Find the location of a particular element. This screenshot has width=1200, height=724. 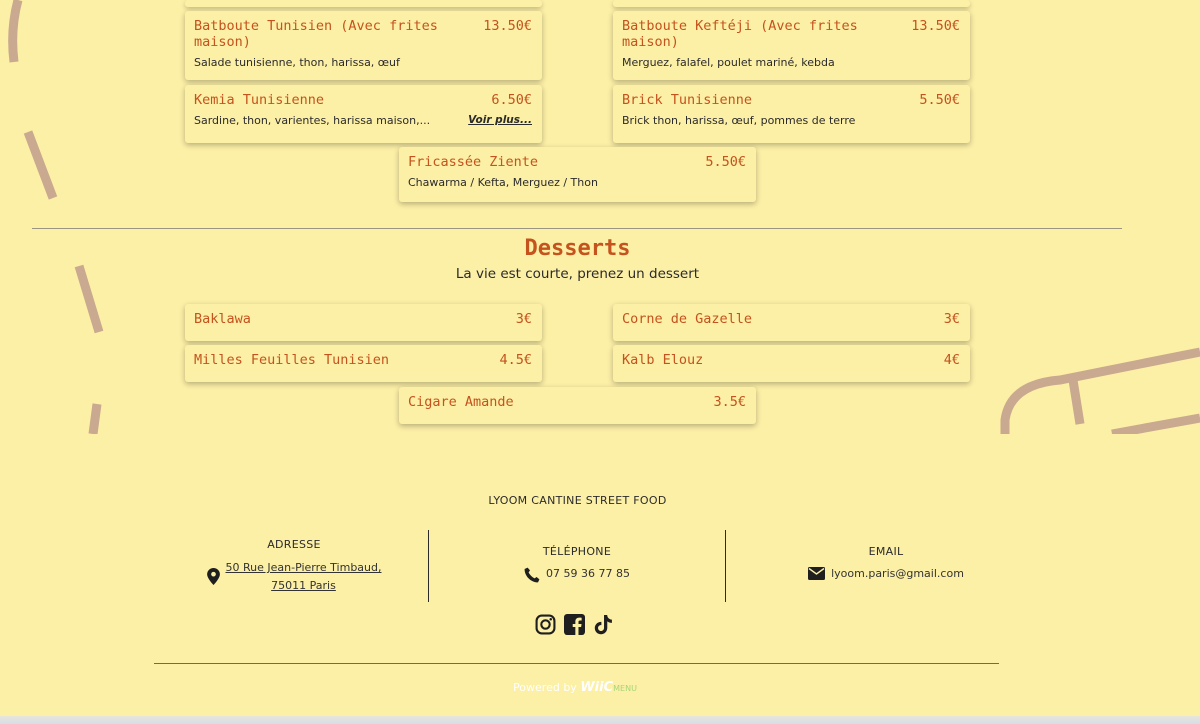

item-name: Cigare Amande is located at coordinates (461, 402).